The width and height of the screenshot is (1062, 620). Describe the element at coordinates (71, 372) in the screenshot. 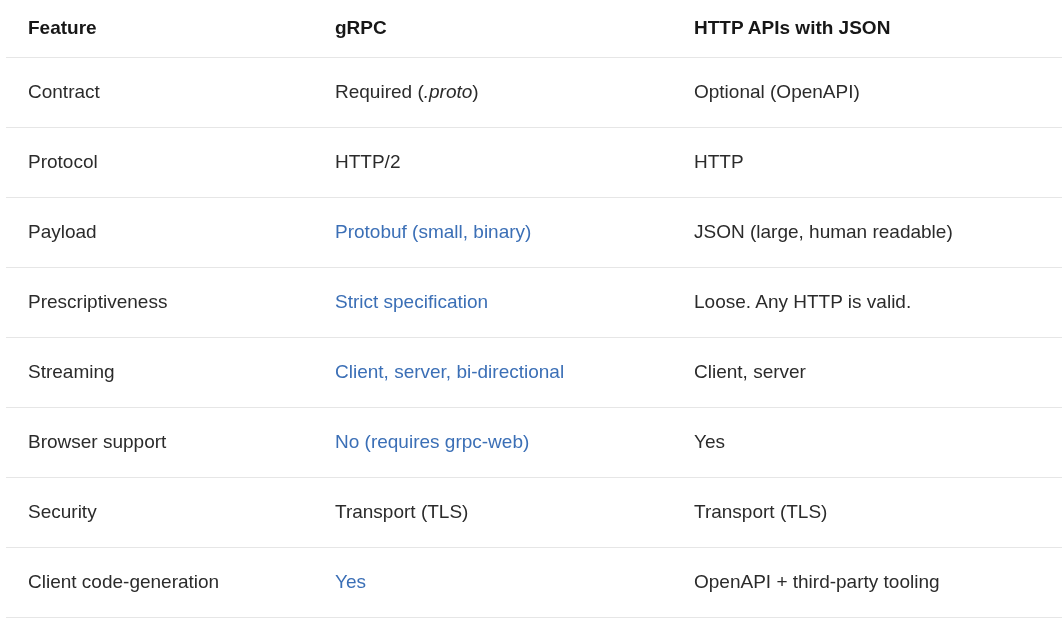

I see `table-cell-text: Streaming` at that location.